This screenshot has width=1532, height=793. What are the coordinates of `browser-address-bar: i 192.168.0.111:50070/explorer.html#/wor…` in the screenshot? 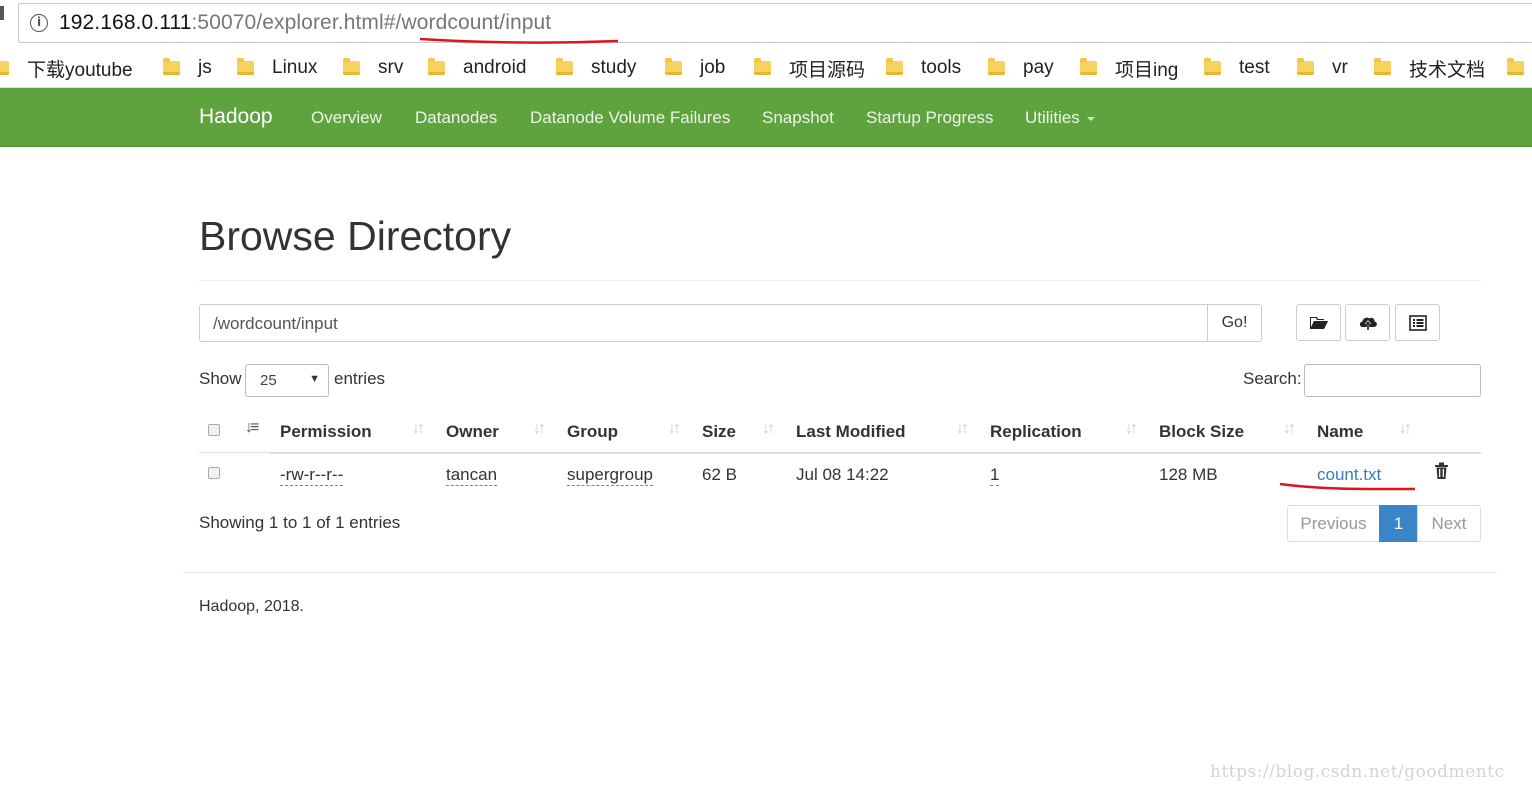 It's located at (766, 23).